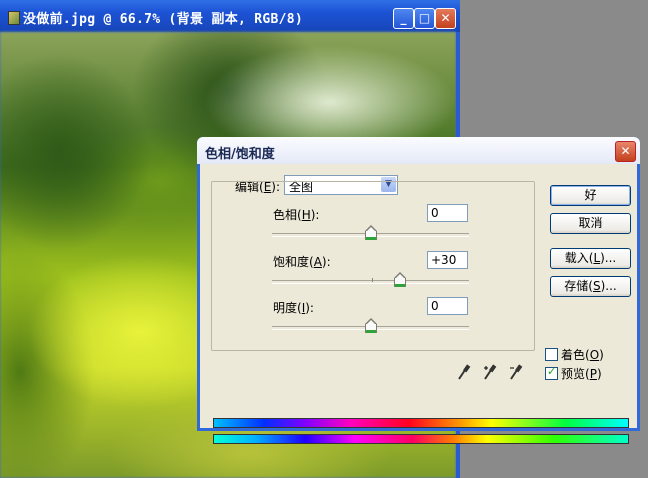  I want to click on hue-input: 0, so click(447, 213).